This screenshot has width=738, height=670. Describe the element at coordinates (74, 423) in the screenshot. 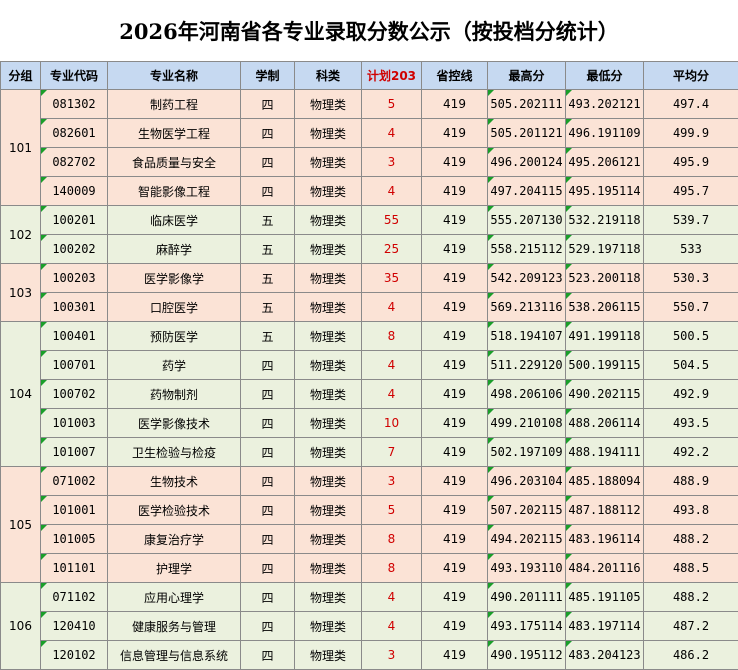

I see `major-code: 101003` at that location.